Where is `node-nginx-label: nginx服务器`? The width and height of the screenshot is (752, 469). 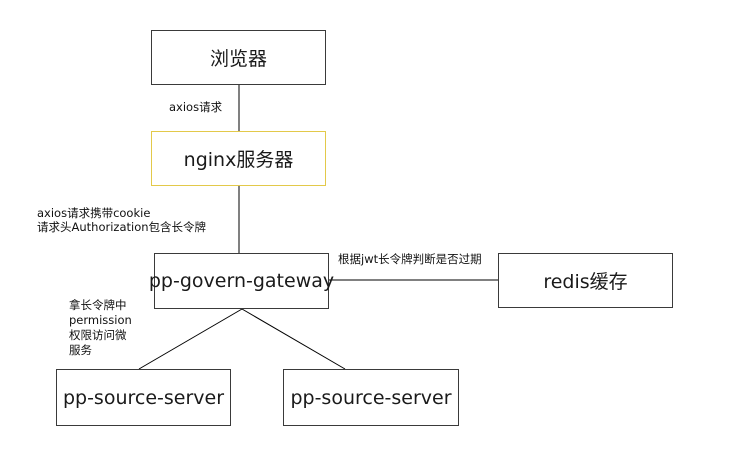
node-nginx-label: nginx服务器 is located at coordinates (238, 160).